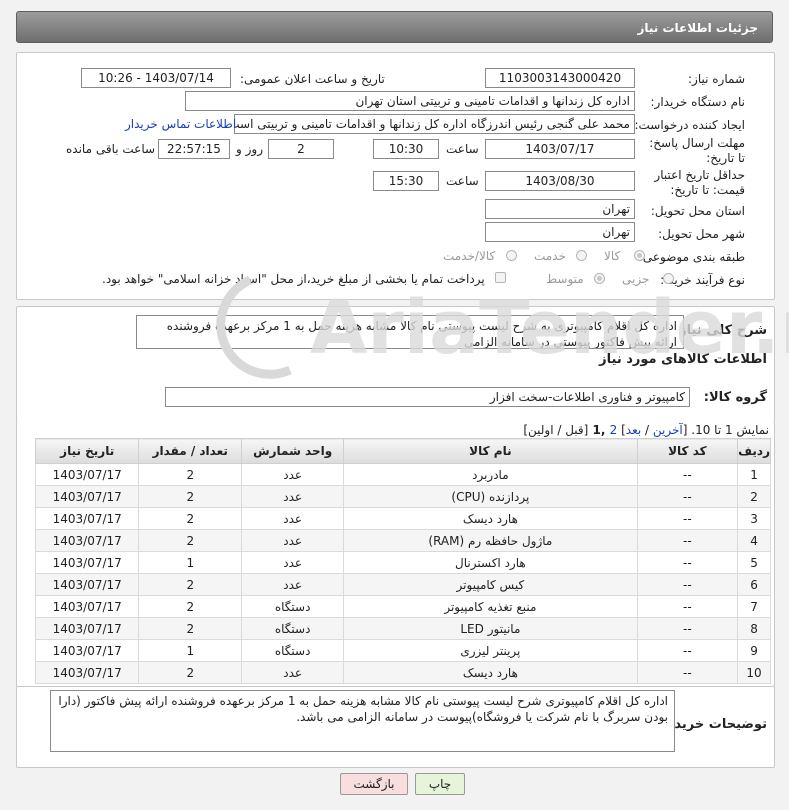 The image size is (789, 810). I want to click on remaining-time-field: 22:57:15, so click(194, 149).